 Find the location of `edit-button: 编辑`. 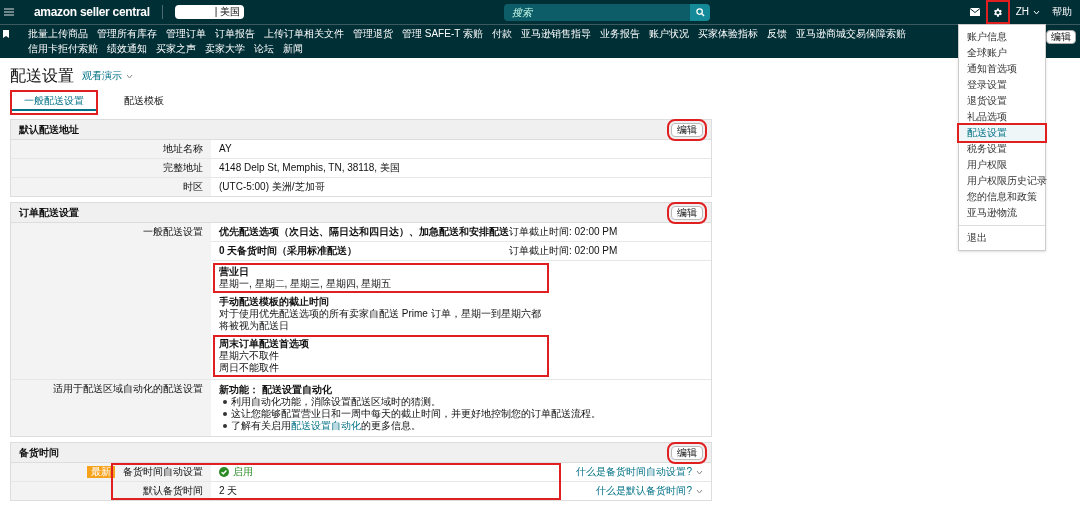

edit-button: 编辑 is located at coordinates (1061, 37).